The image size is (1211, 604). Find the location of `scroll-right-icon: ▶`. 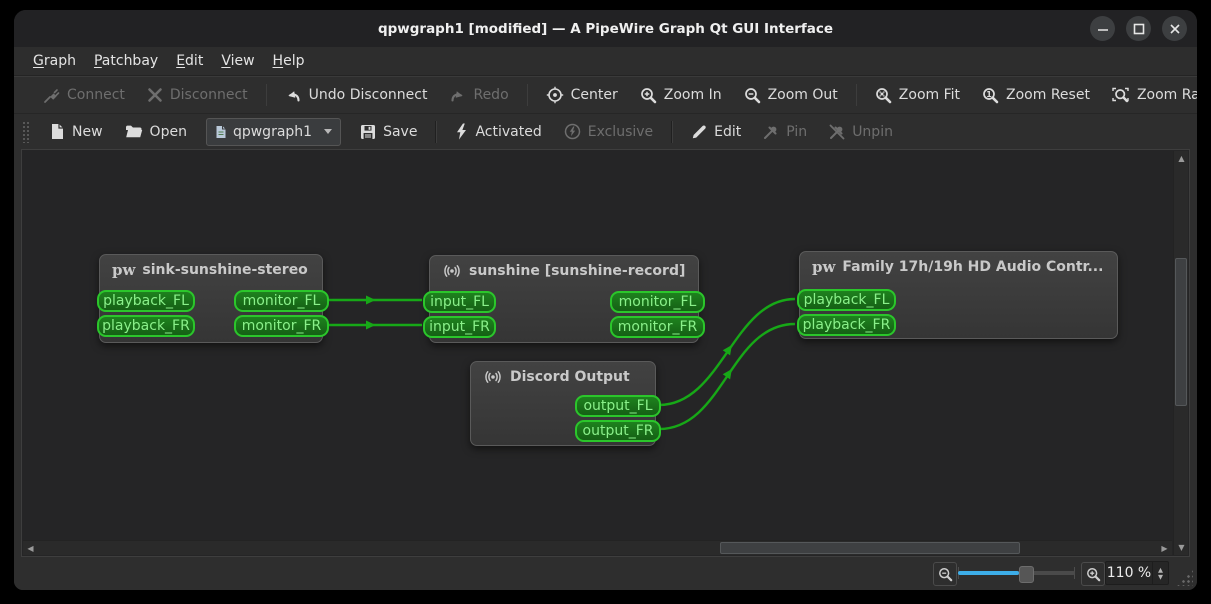

scroll-right-icon: ▶ is located at coordinates (1164, 548).